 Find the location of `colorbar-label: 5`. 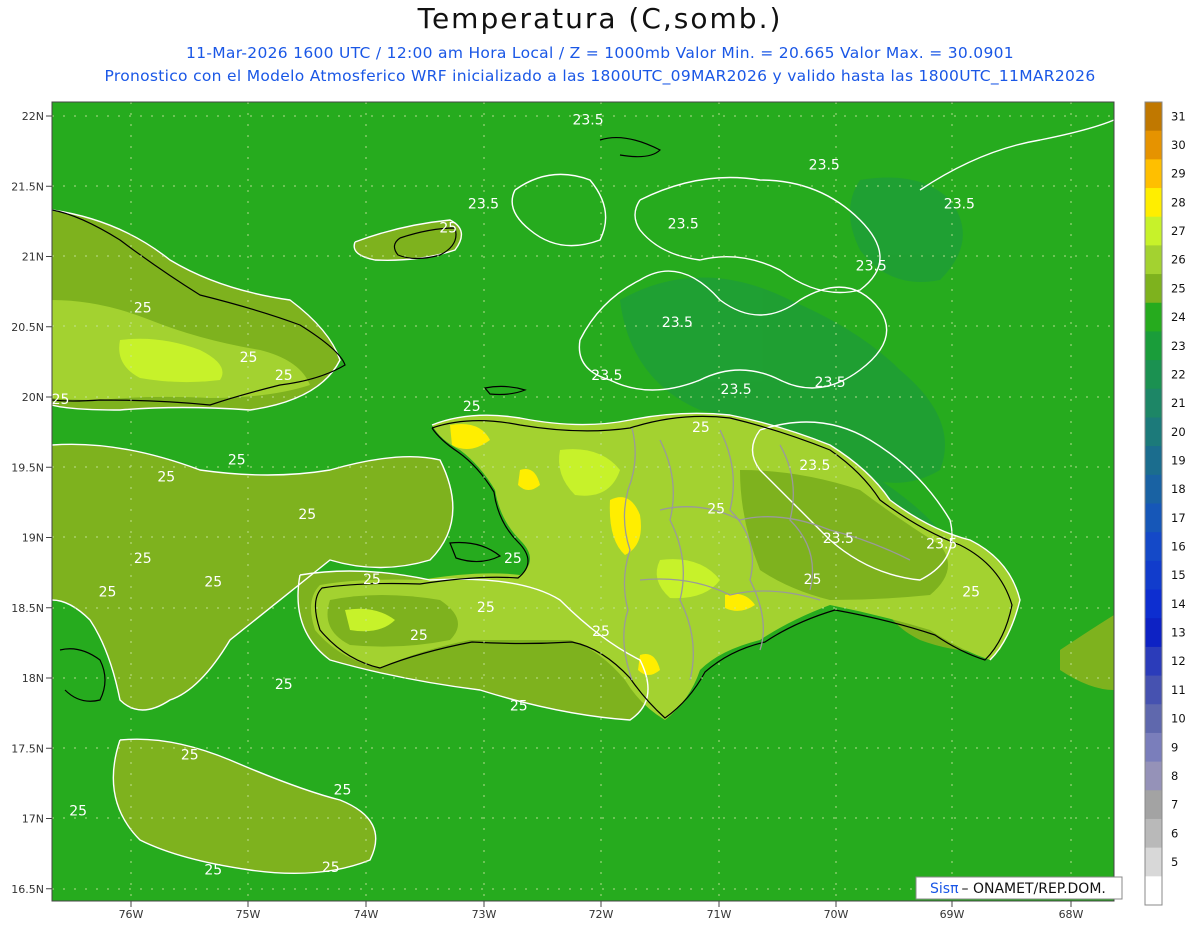

colorbar-label: 5 is located at coordinates (1174, 862).